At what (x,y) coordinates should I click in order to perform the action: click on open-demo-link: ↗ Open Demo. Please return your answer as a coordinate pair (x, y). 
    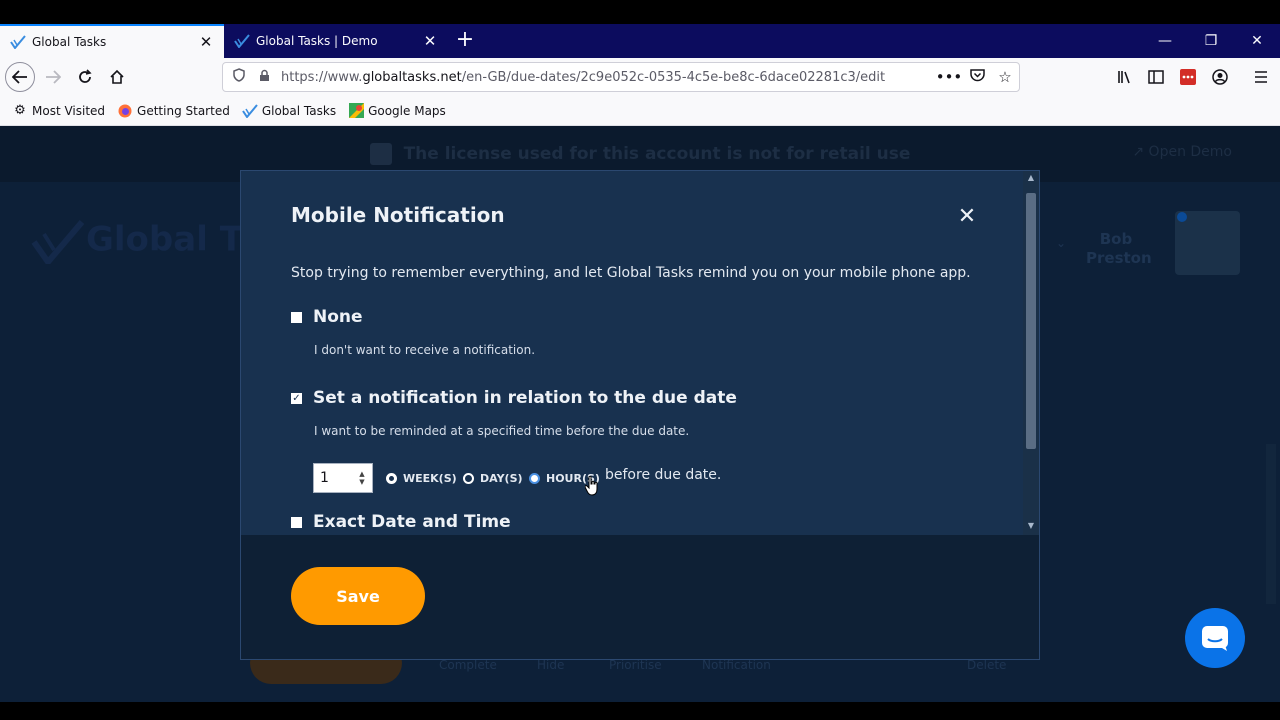
    Looking at the image, I should click on (1182, 152).